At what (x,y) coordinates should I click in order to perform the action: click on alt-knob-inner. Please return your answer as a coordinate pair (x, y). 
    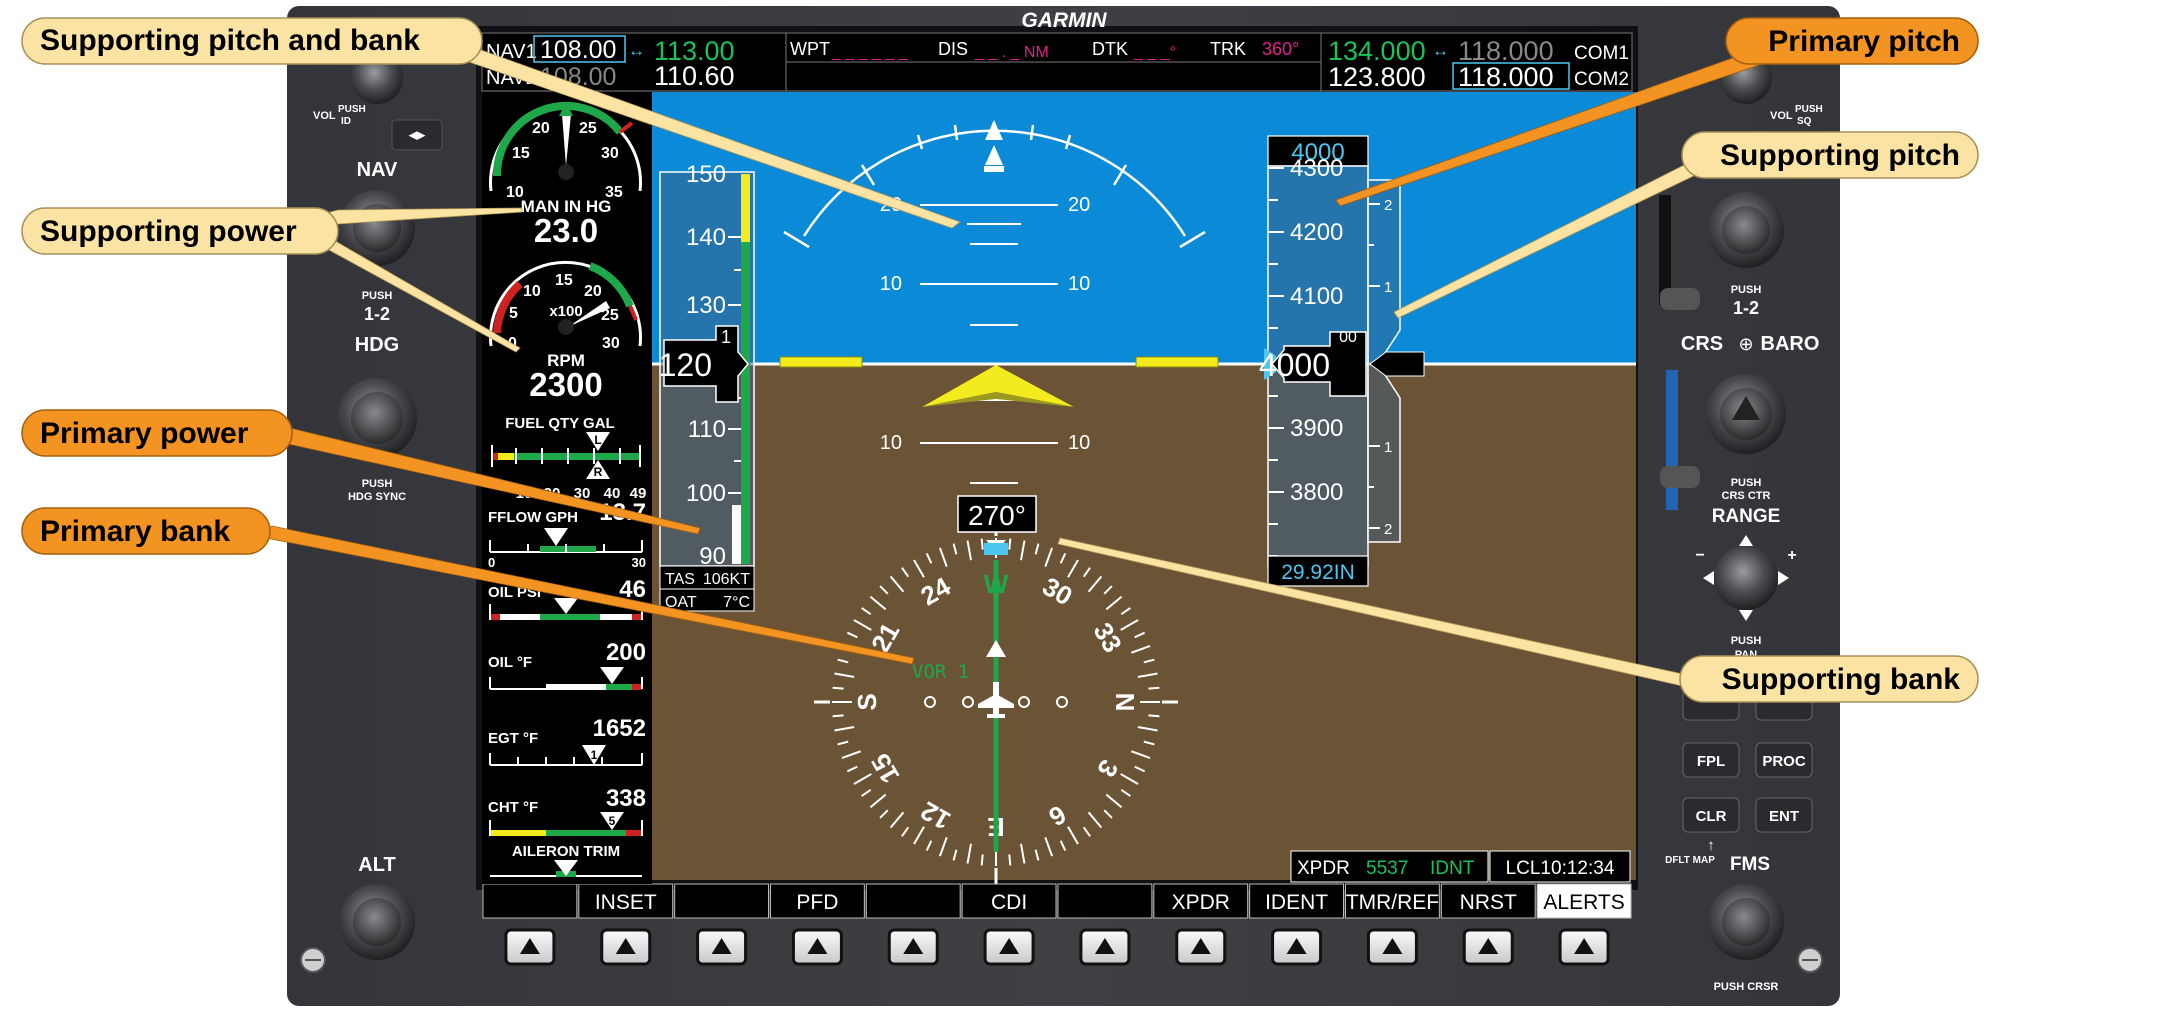
    Looking at the image, I should click on (377, 922).